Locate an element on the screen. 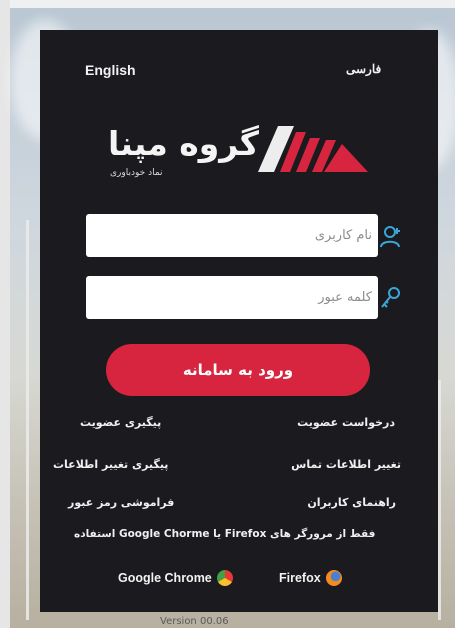 Image resolution: width=455 pixels, height=628 pixels. mapna-logo: گروه مپنا نماد خودباوری is located at coordinates (237, 150).